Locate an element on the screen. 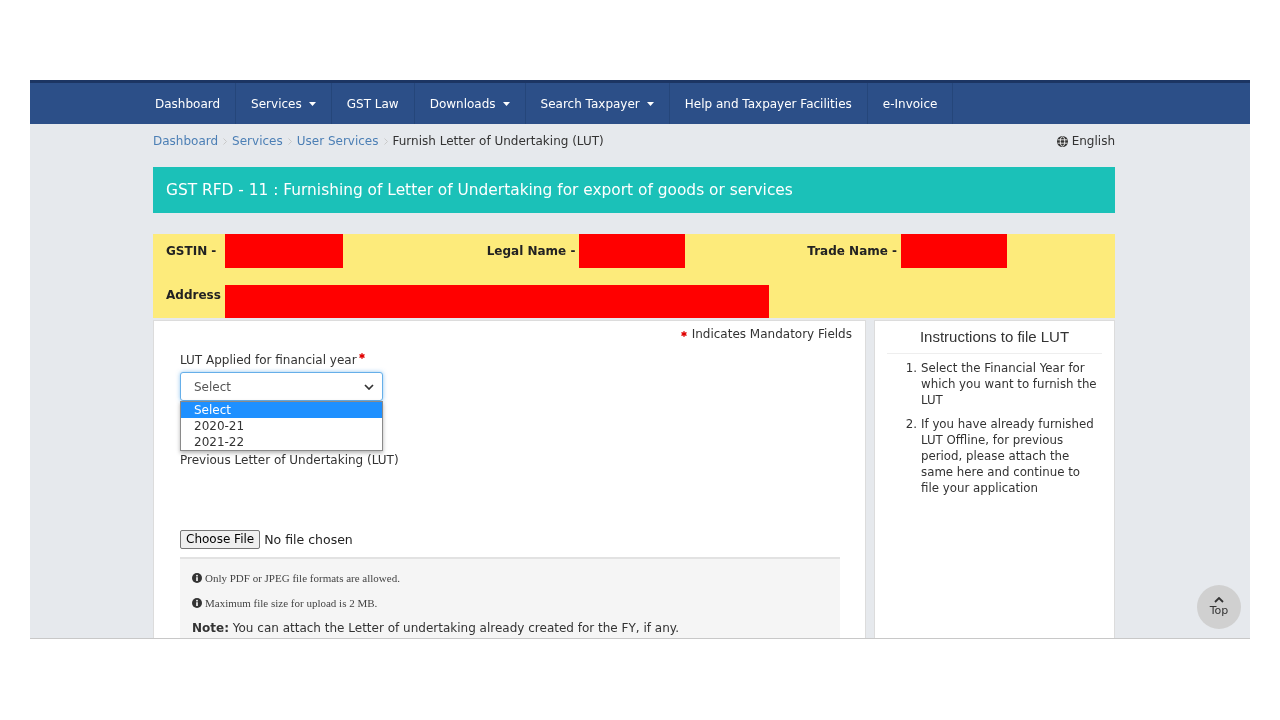 Image resolution: width=1280 pixels, height=720 pixels. note-text: Only PDF or JPEG file formats are allowed. is located at coordinates (302, 578).